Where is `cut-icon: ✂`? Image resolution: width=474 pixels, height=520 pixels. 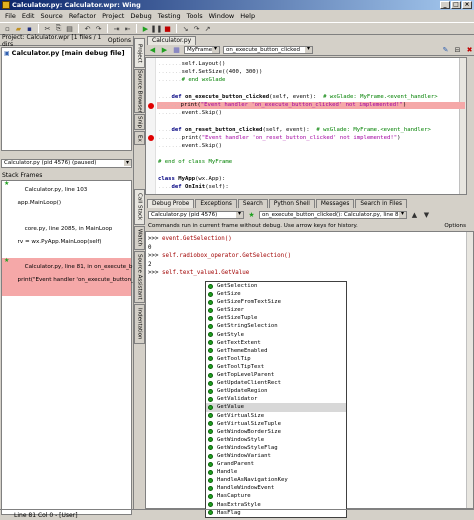 cut-icon: ✂ is located at coordinates (47, 28).